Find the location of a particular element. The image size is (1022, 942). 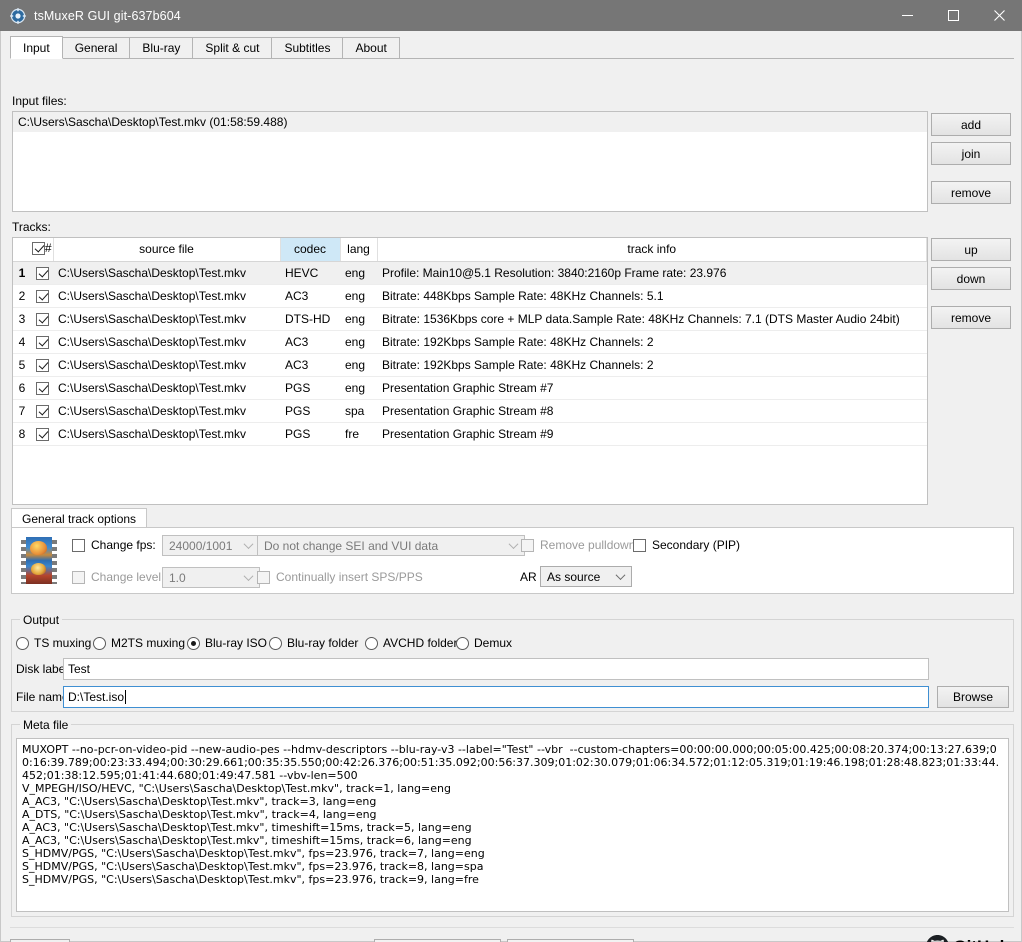

minimize-button is located at coordinates (907, 15).